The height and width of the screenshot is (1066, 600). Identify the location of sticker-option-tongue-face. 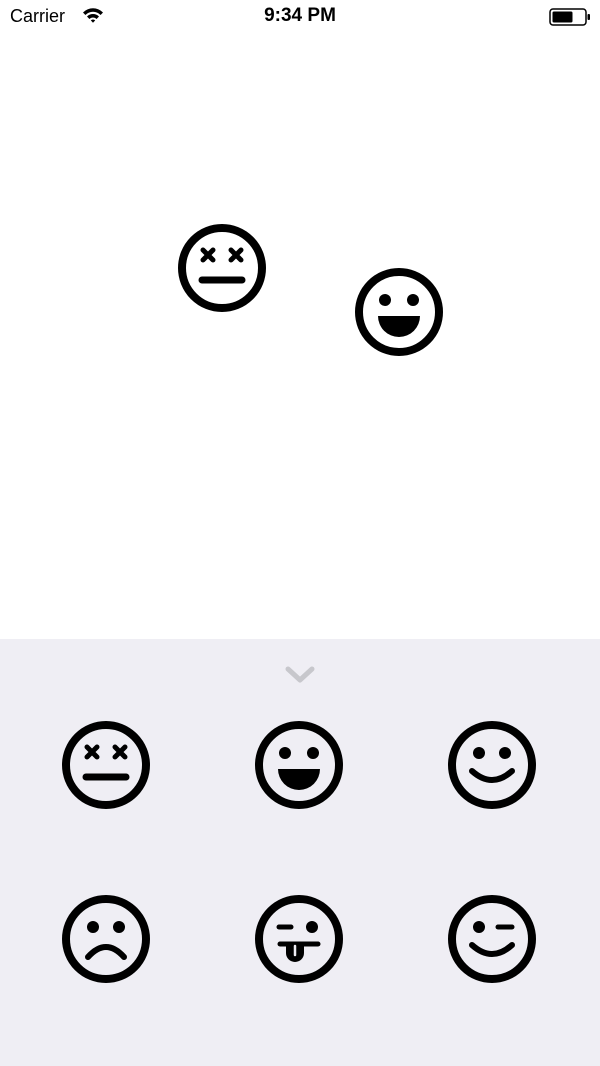
(299, 939).